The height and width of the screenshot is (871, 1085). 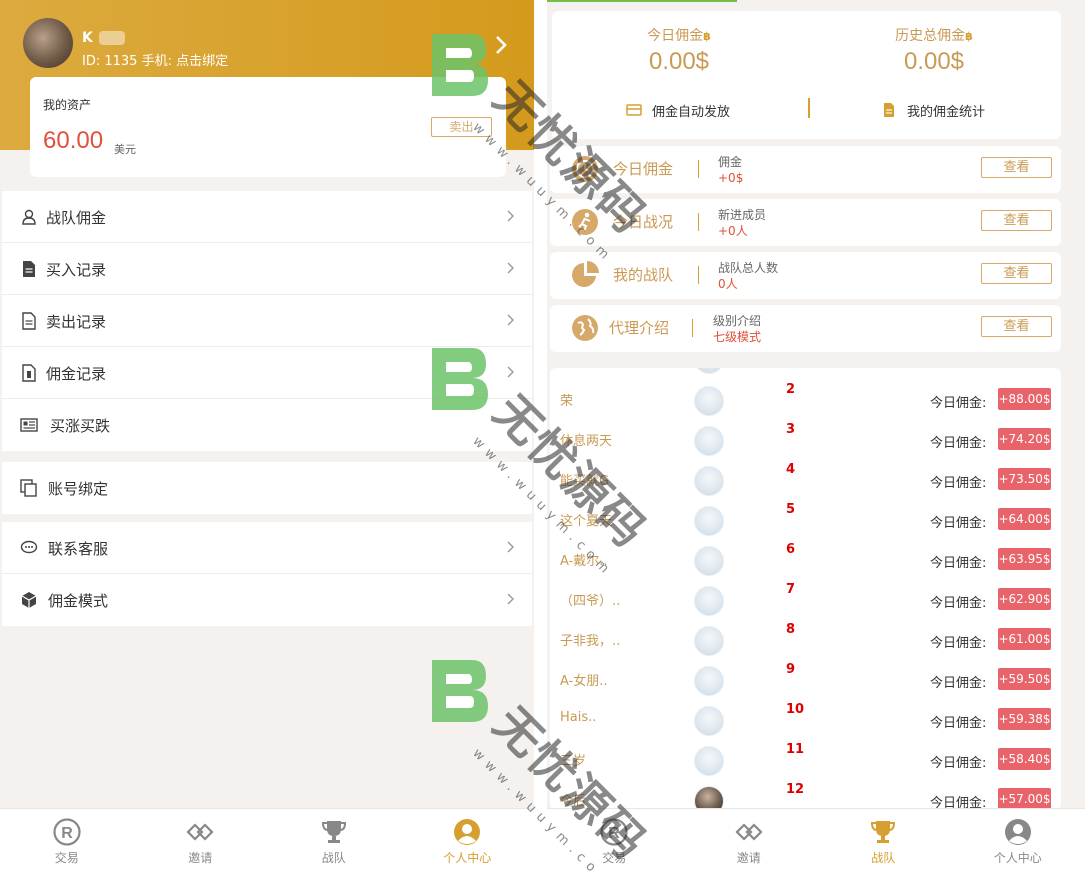 What do you see at coordinates (805, 222) in the screenshot?
I see `stat-today-battle: 今日战况 新进成员 +0人 查看` at bounding box center [805, 222].